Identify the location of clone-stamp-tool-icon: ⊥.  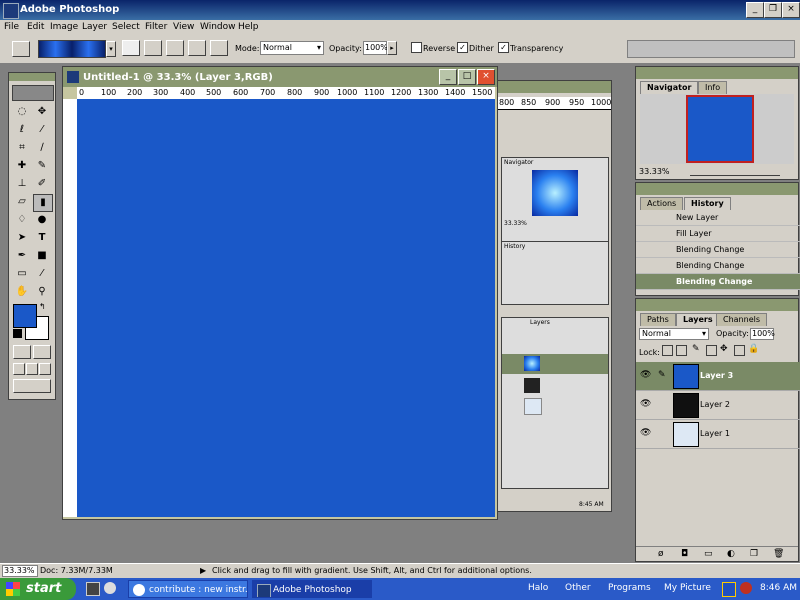
(22, 184).